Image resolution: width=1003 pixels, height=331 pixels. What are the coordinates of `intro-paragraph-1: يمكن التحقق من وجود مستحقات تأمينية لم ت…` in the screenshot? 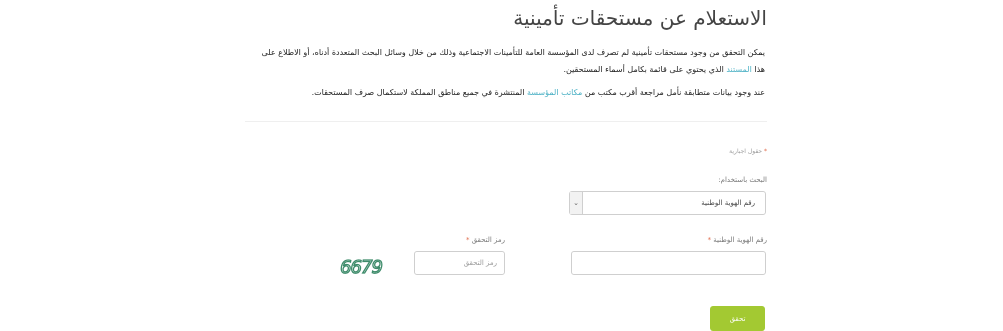 It's located at (510, 61).